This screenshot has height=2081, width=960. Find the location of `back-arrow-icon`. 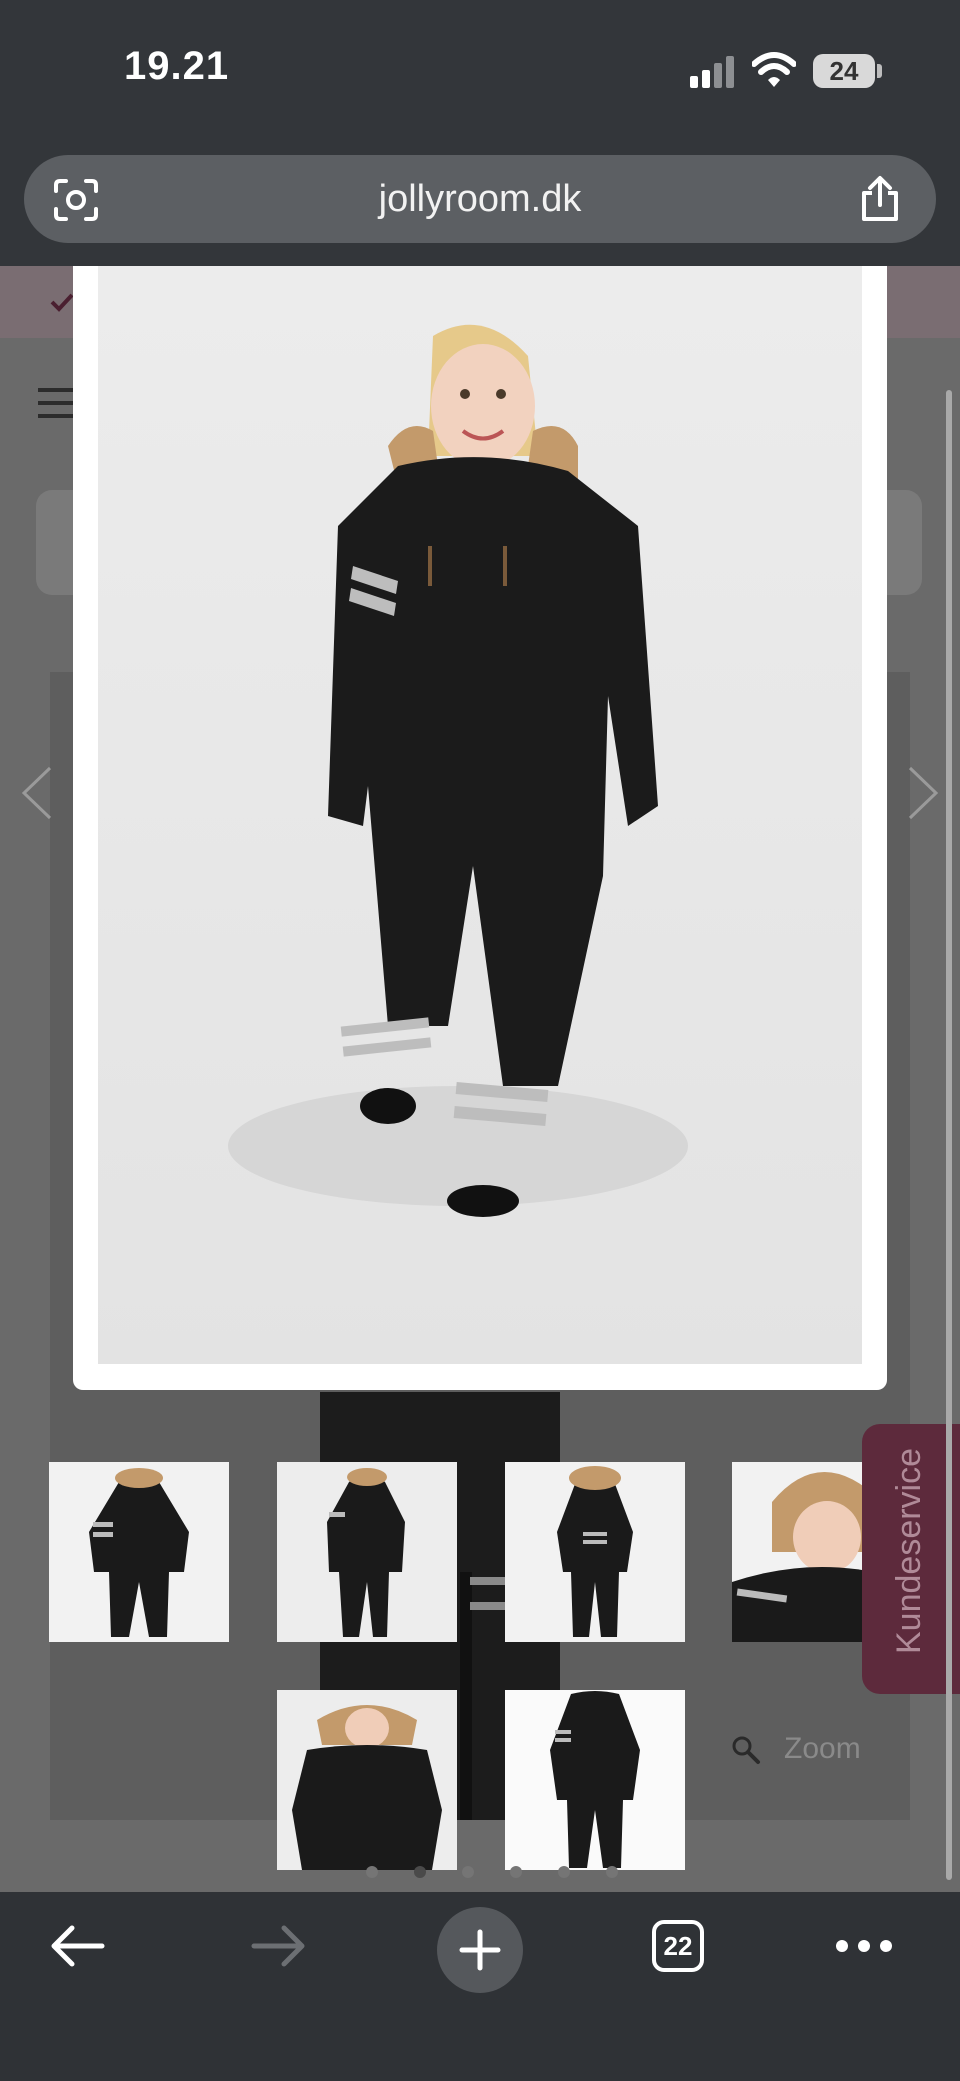

back-arrow-icon is located at coordinates (77, 1946).